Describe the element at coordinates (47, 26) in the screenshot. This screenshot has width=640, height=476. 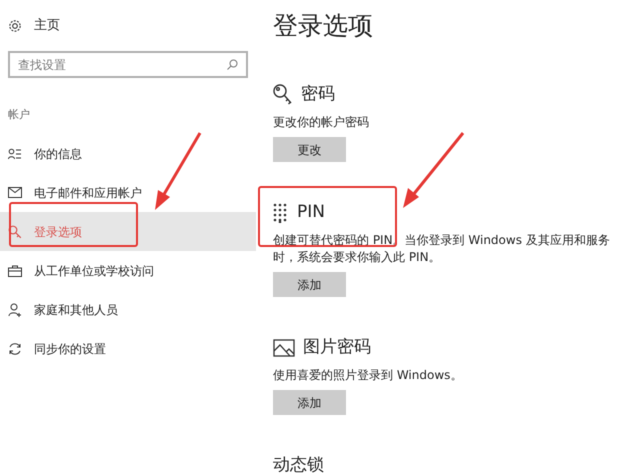
I see `home-link: 主页` at that location.